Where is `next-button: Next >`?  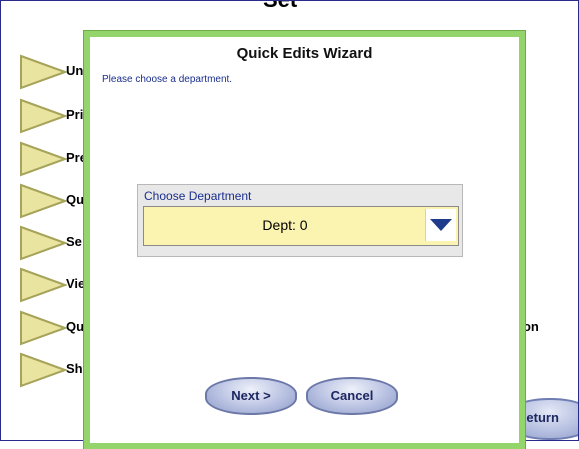 next-button: Next > is located at coordinates (251, 396).